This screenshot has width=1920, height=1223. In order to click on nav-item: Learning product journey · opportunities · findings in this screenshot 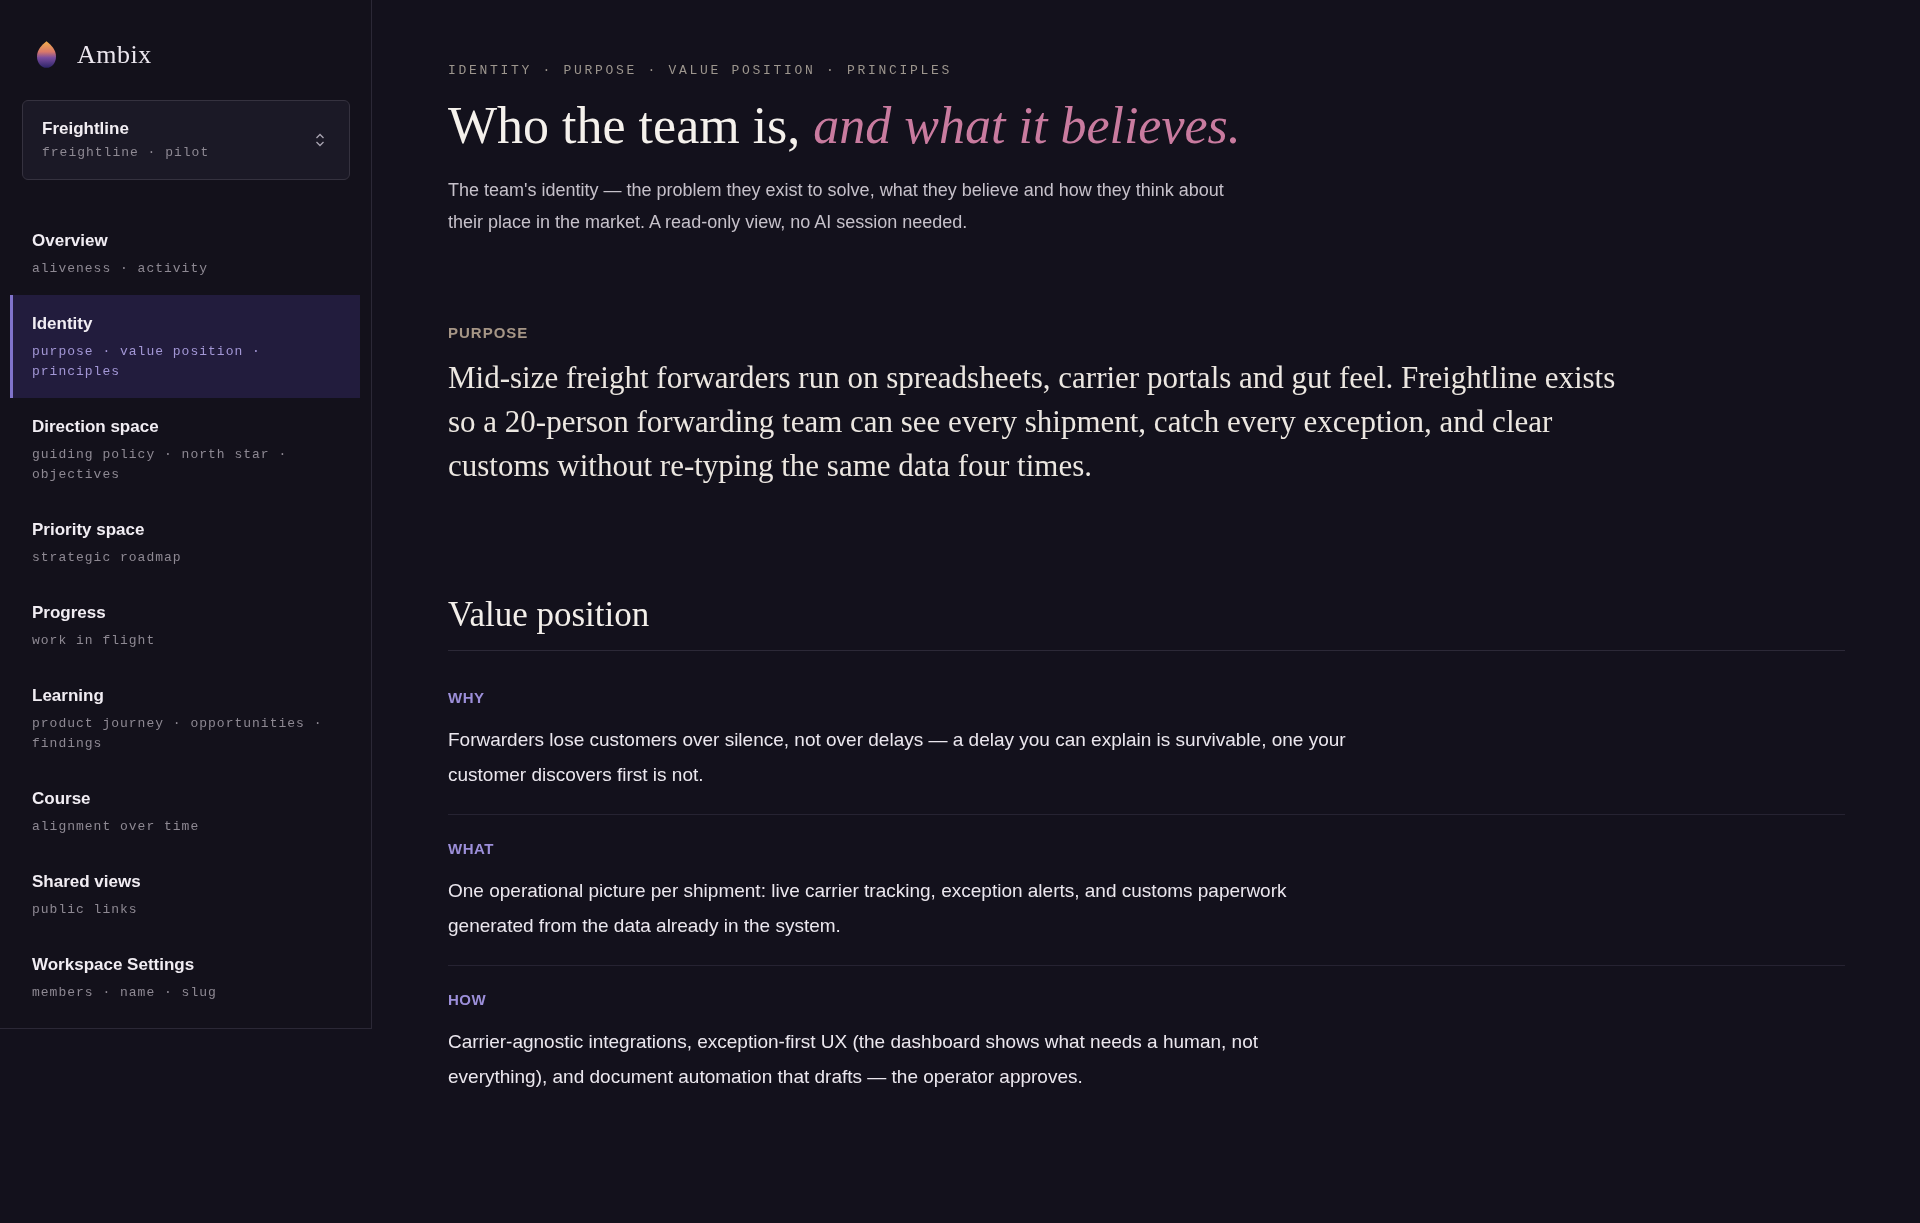, I will do `click(185, 718)`.